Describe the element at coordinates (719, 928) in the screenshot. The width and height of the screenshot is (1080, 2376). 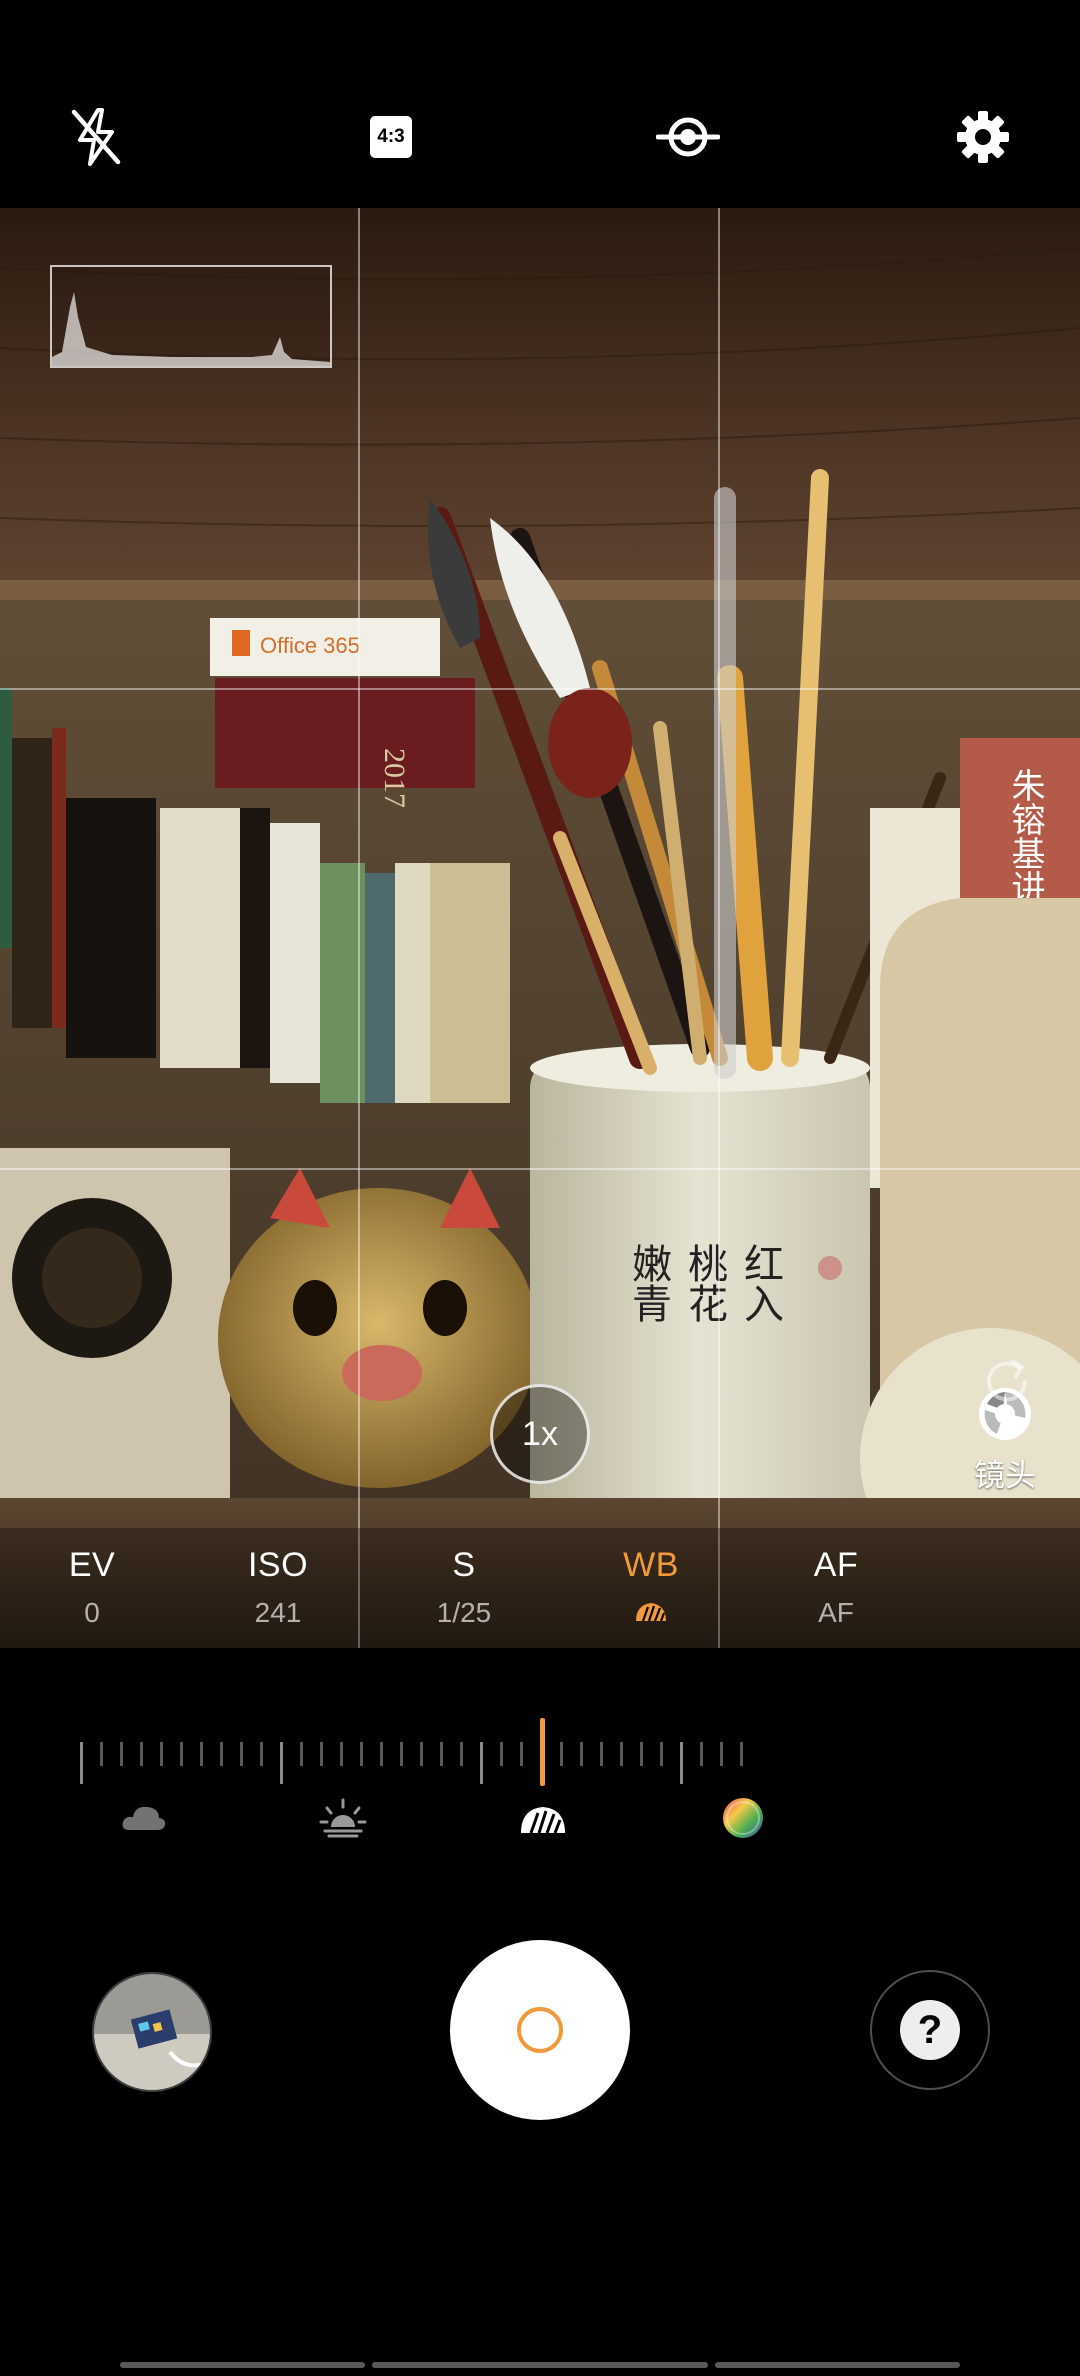
I see `grid-line-v2` at that location.